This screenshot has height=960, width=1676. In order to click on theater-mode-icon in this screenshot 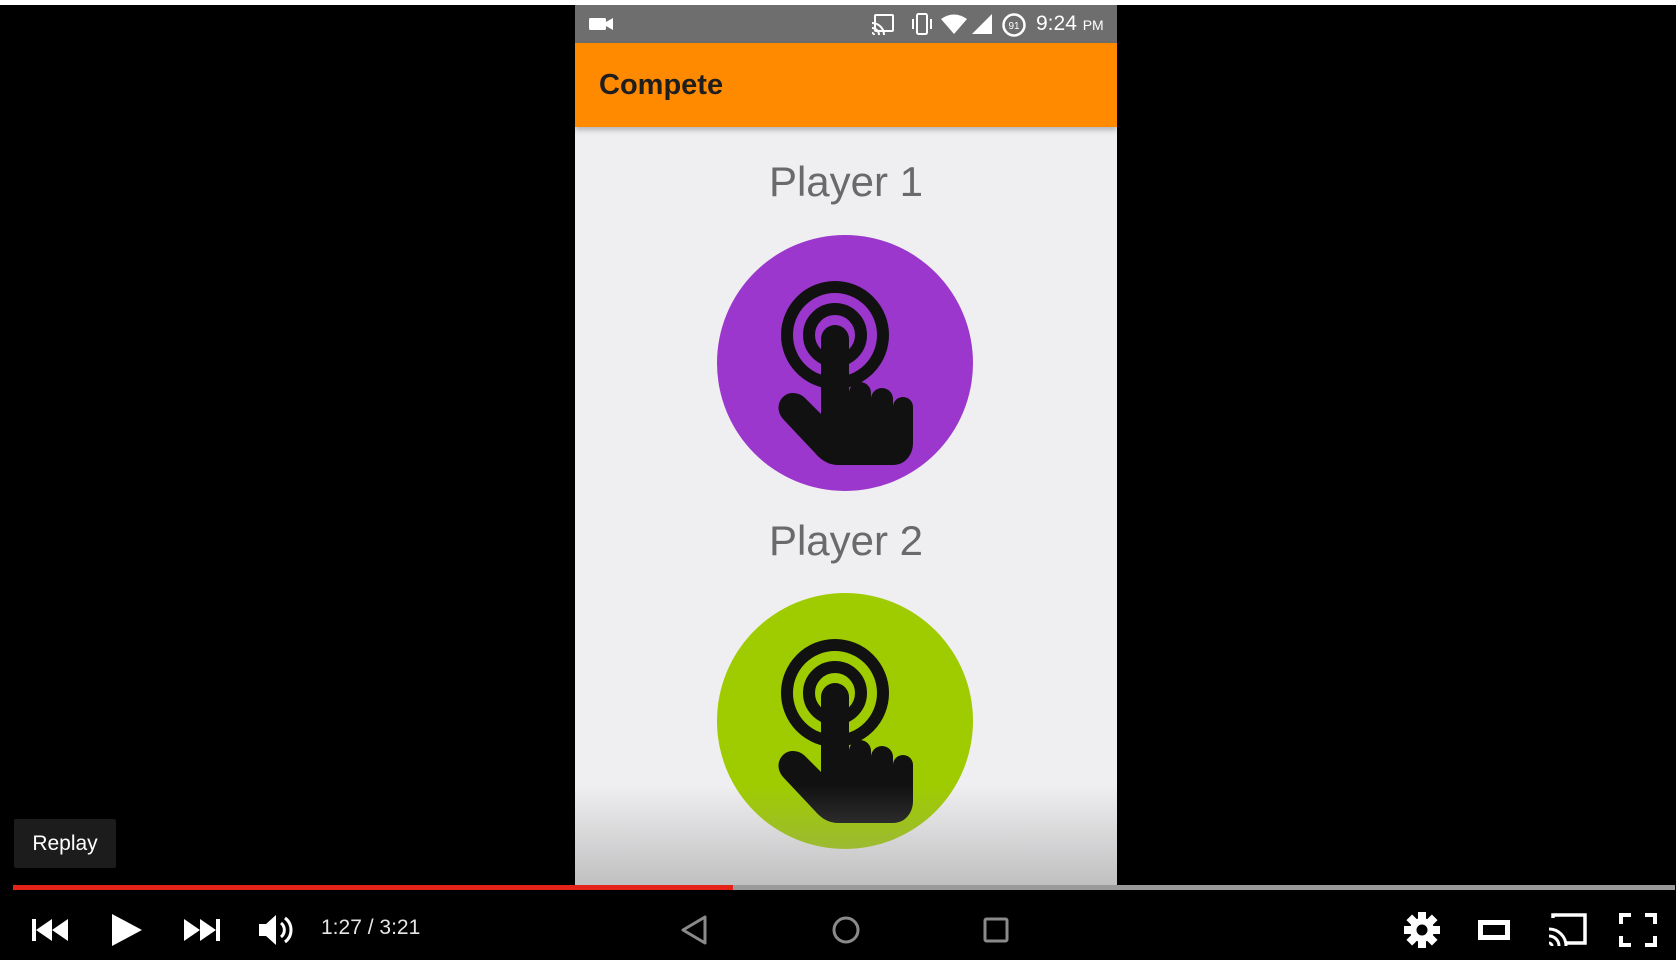, I will do `click(1494, 930)`.